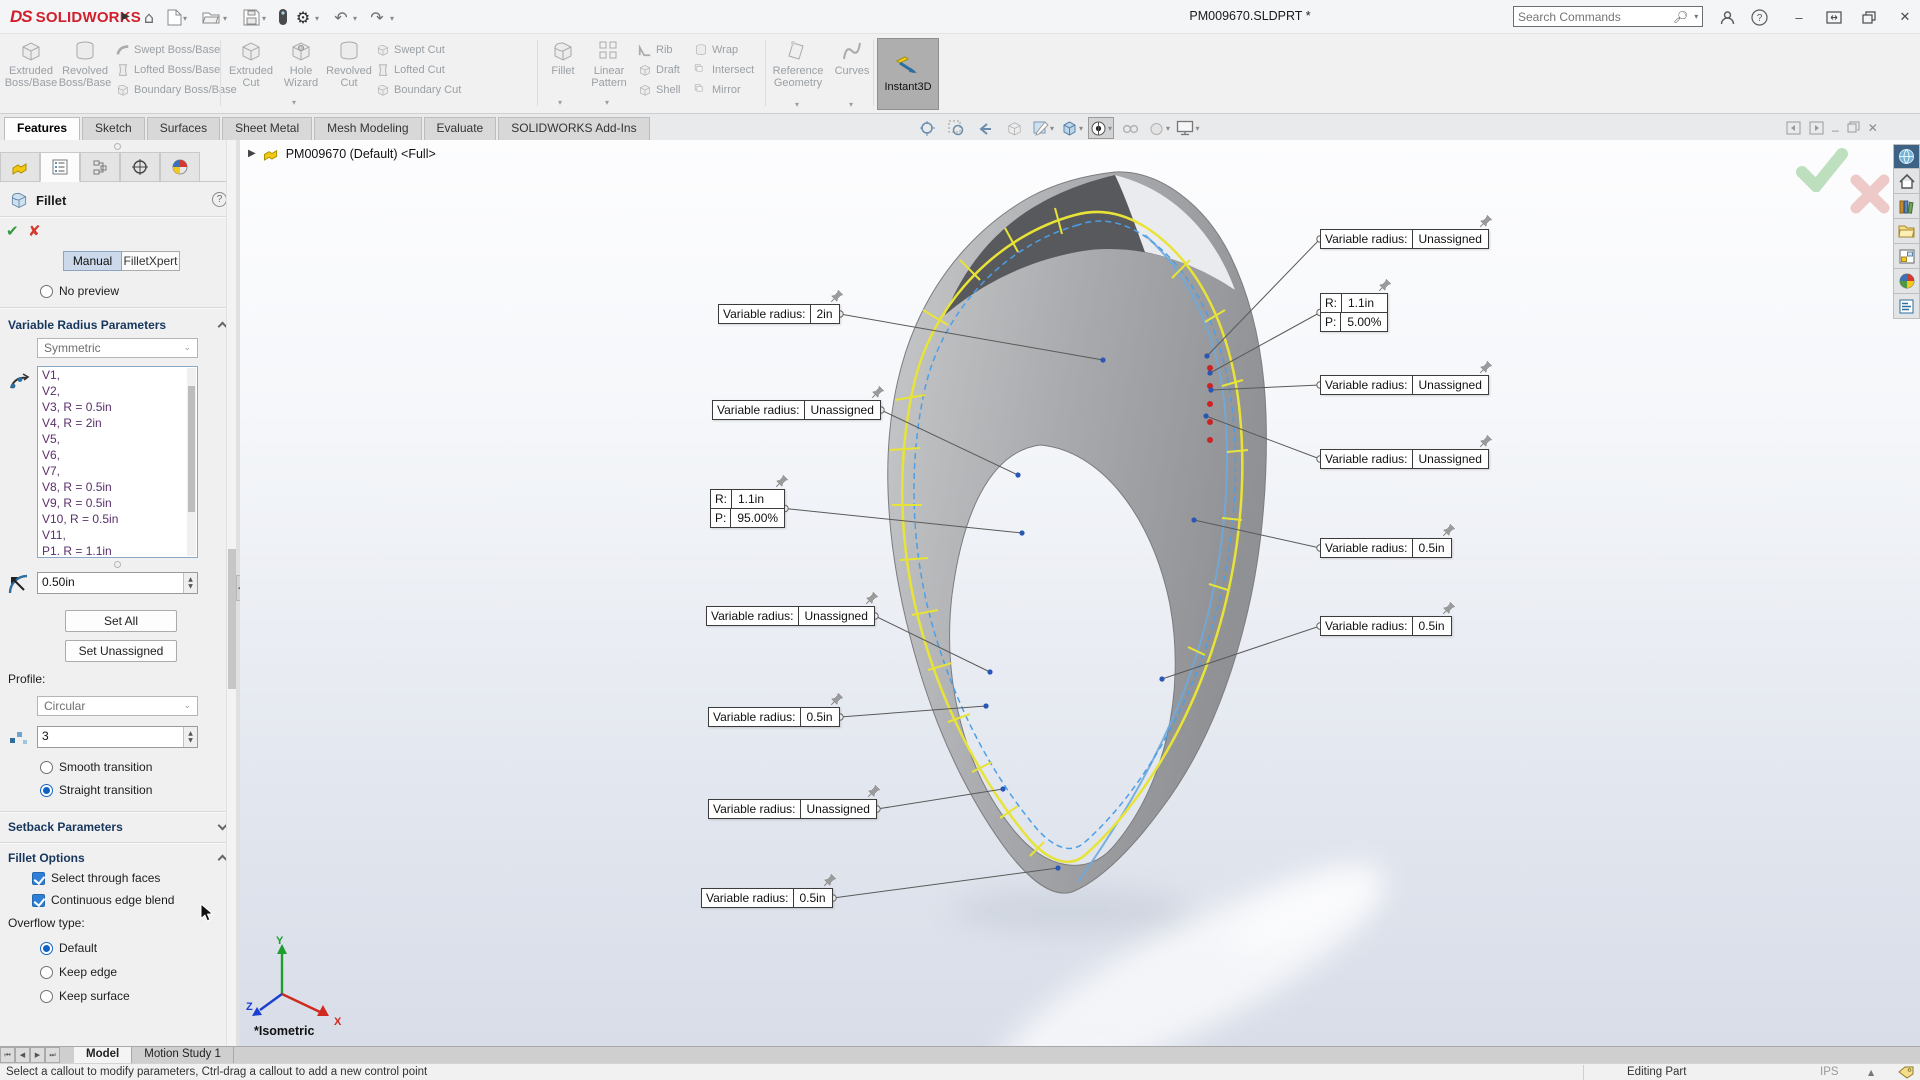  I want to click on new-document-icon, so click(174, 17).